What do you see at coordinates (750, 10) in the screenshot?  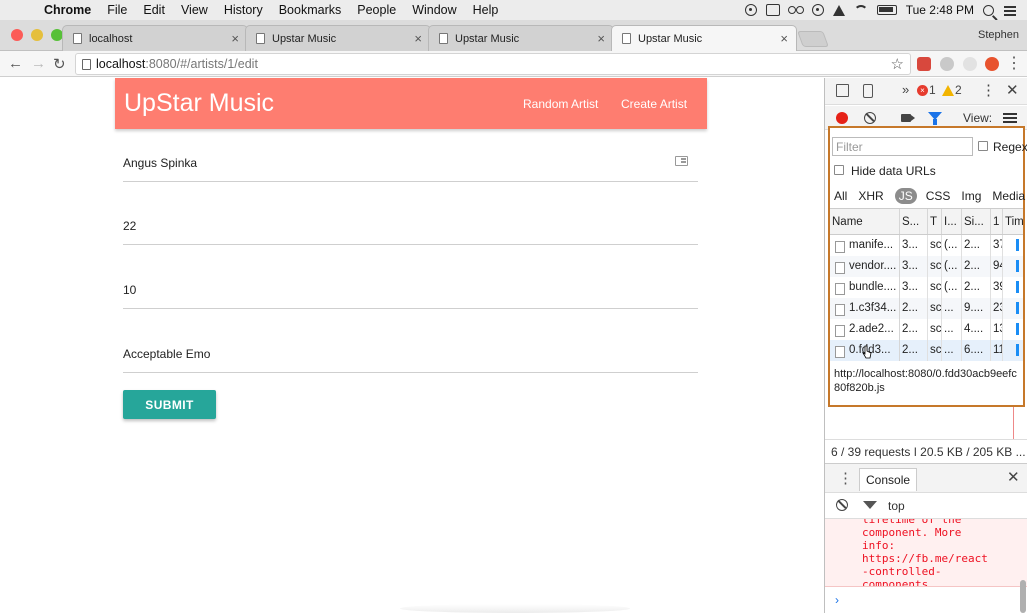 I see `record-status-icon` at bounding box center [750, 10].